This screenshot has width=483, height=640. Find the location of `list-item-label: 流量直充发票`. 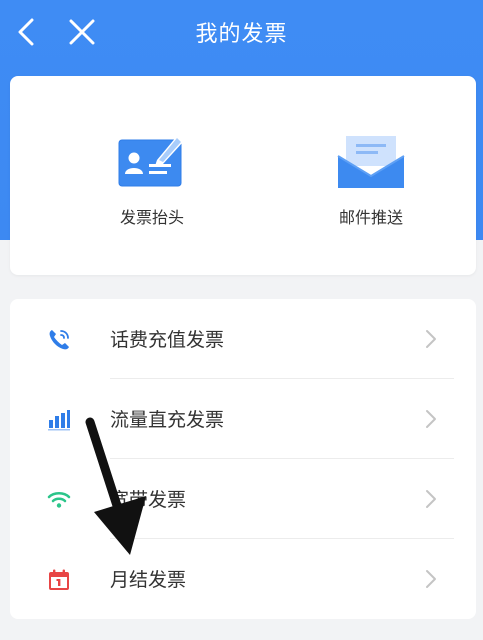

list-item-label: 流量直充发票 is located at coordinates (167, 420).